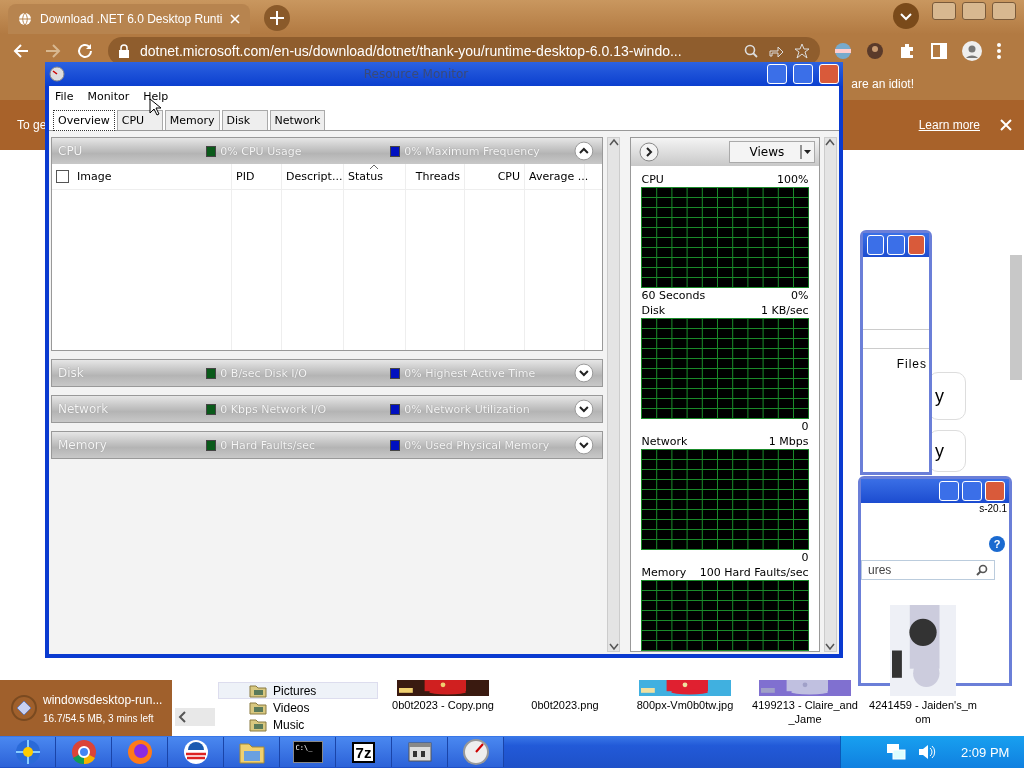  I want to click on column-header: Threads, so click(435, 176).